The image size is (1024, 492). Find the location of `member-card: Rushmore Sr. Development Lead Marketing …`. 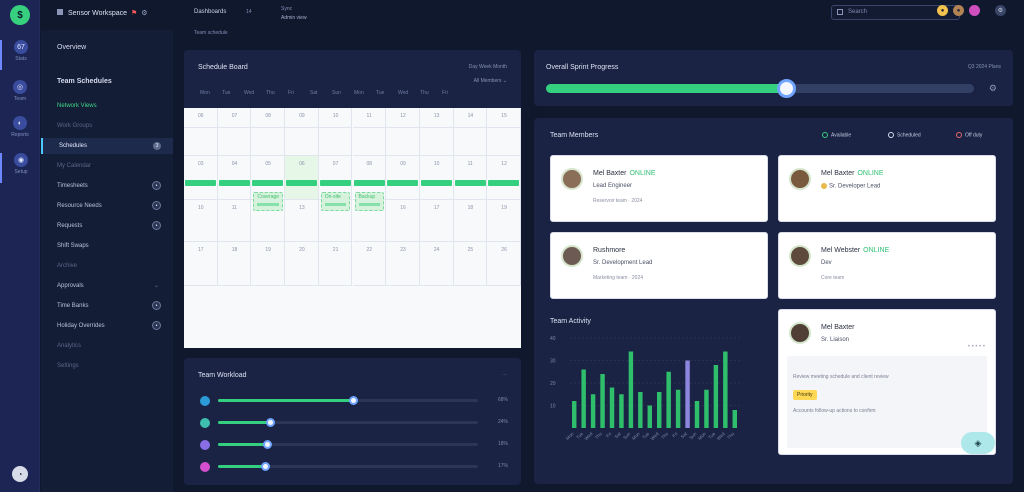

member-card: Rushmore Sr. Development Lead Marketing … is located at coordinates (659, 265).